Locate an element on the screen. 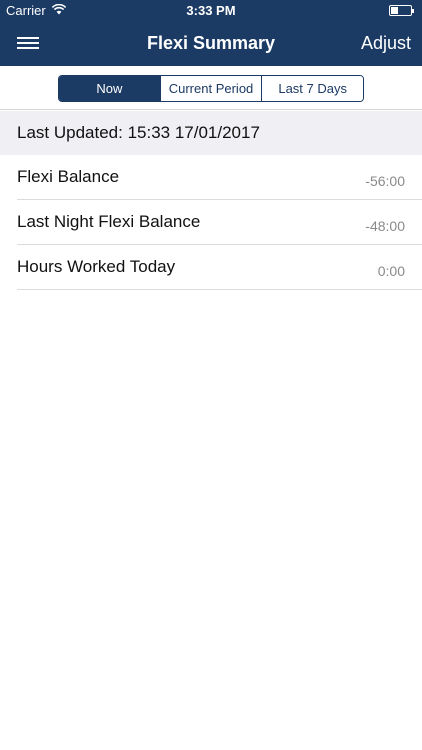  row-value: 0:00 is located at coordinates (391, 271).